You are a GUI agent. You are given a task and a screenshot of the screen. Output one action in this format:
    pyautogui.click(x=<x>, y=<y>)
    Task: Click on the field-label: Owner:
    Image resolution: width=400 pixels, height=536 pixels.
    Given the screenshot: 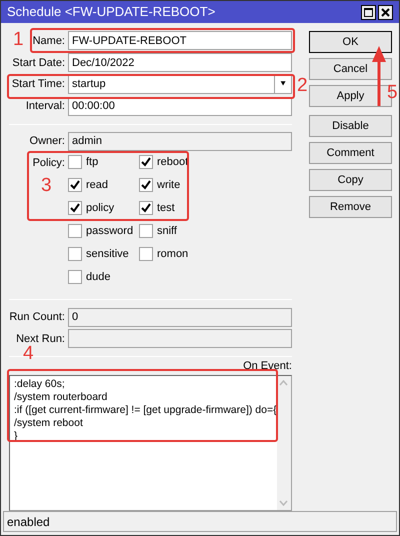 What is the action you would take?
    pyautogui.click(x=47, y=142)
    